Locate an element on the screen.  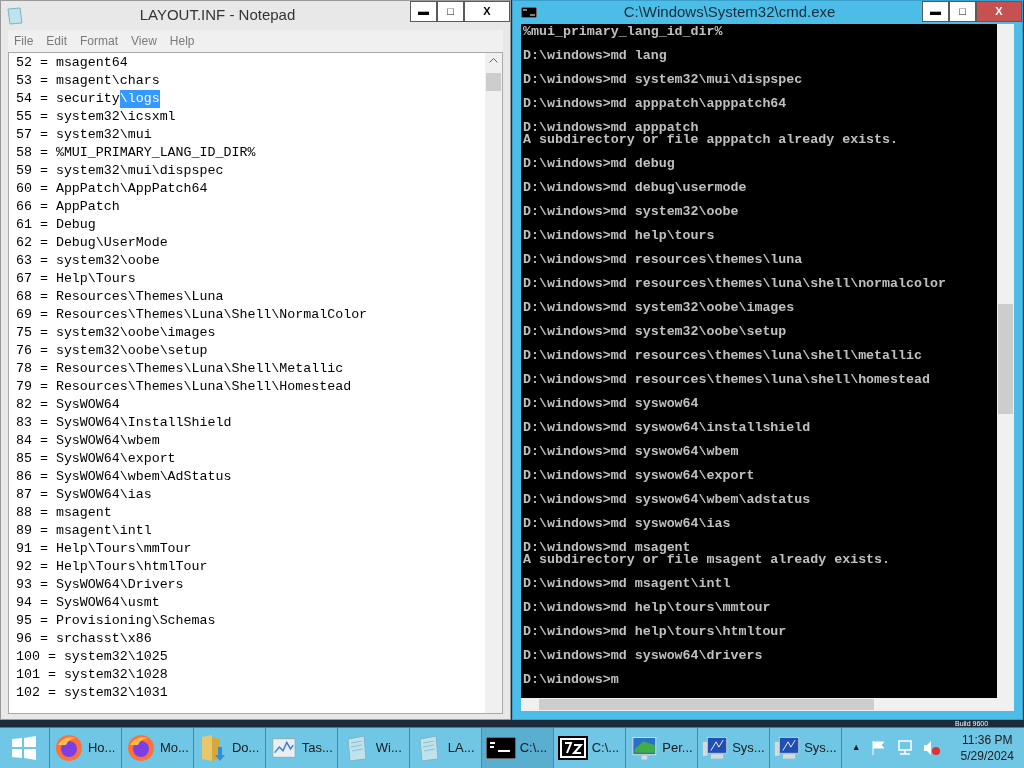
menu-item: Format is located at coordinates (99, 41).